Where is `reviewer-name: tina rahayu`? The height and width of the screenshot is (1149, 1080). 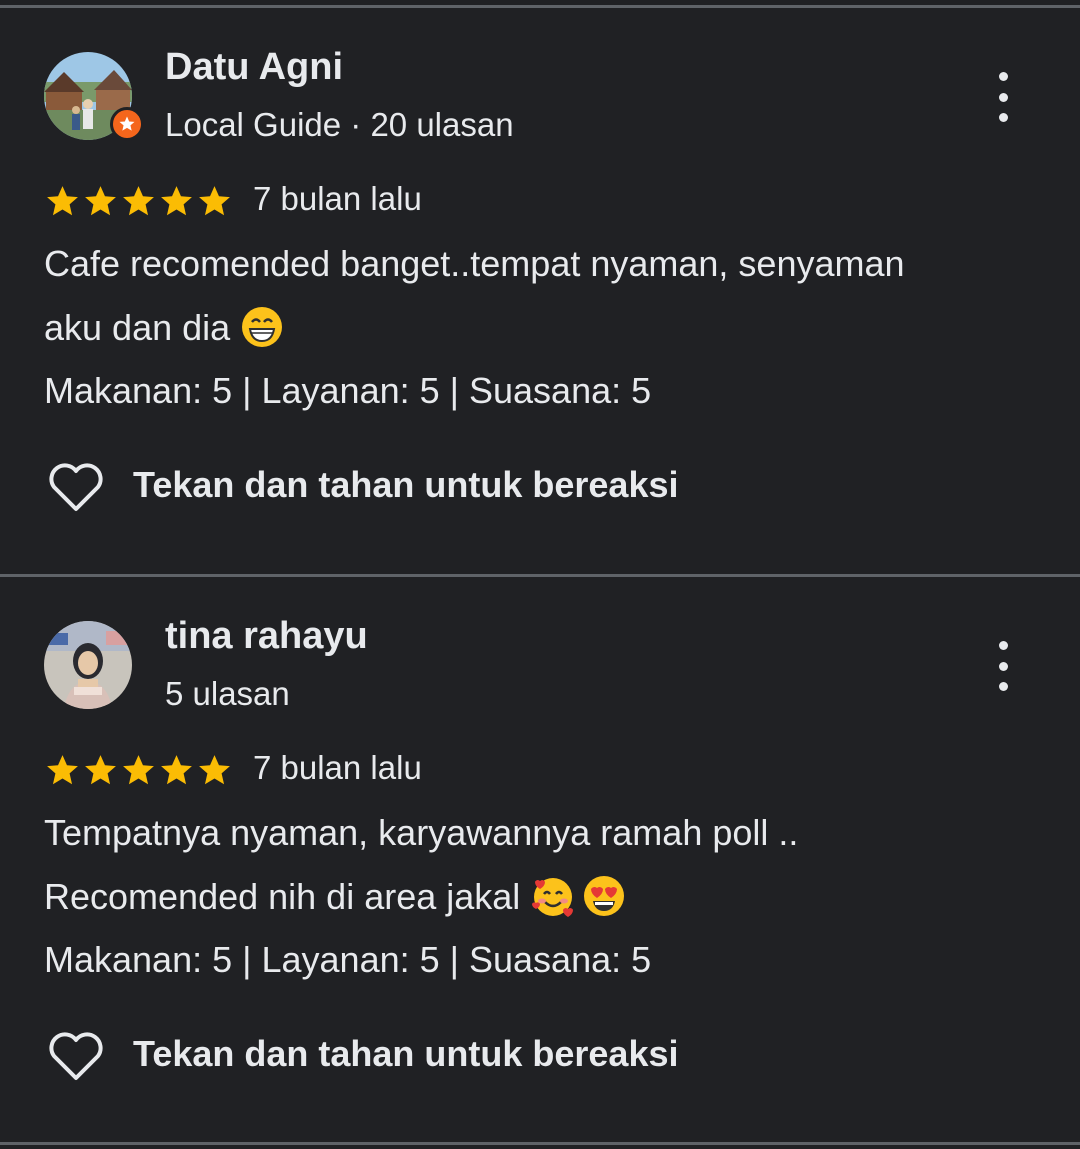 reviewer-name: tina rahayu is located at coordinates (266, 636).